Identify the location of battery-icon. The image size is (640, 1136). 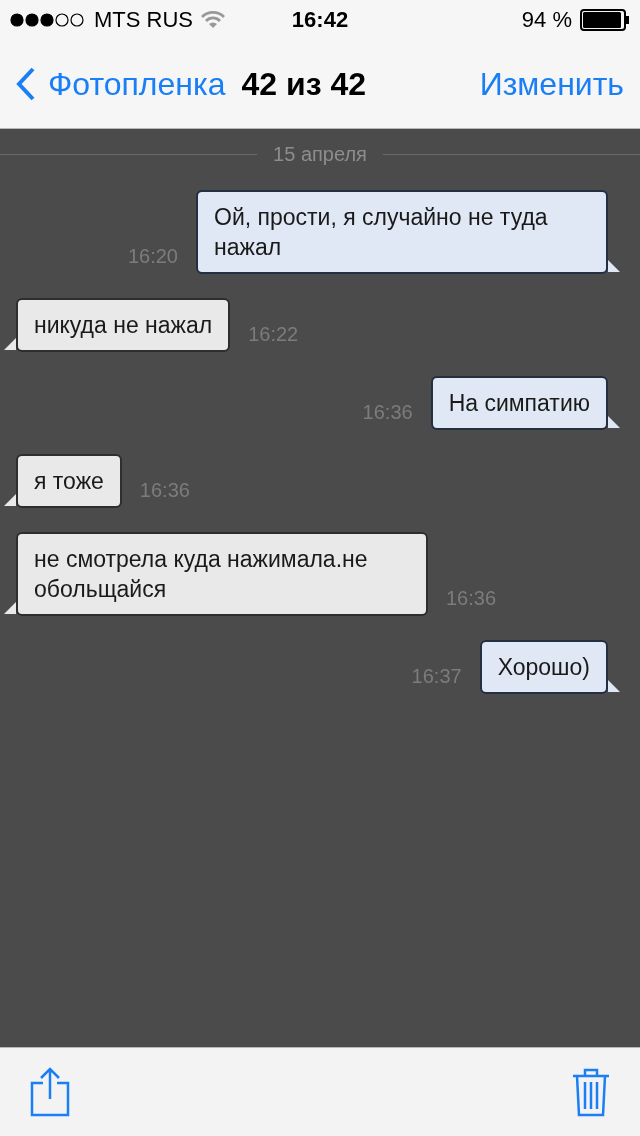
(605, 20).